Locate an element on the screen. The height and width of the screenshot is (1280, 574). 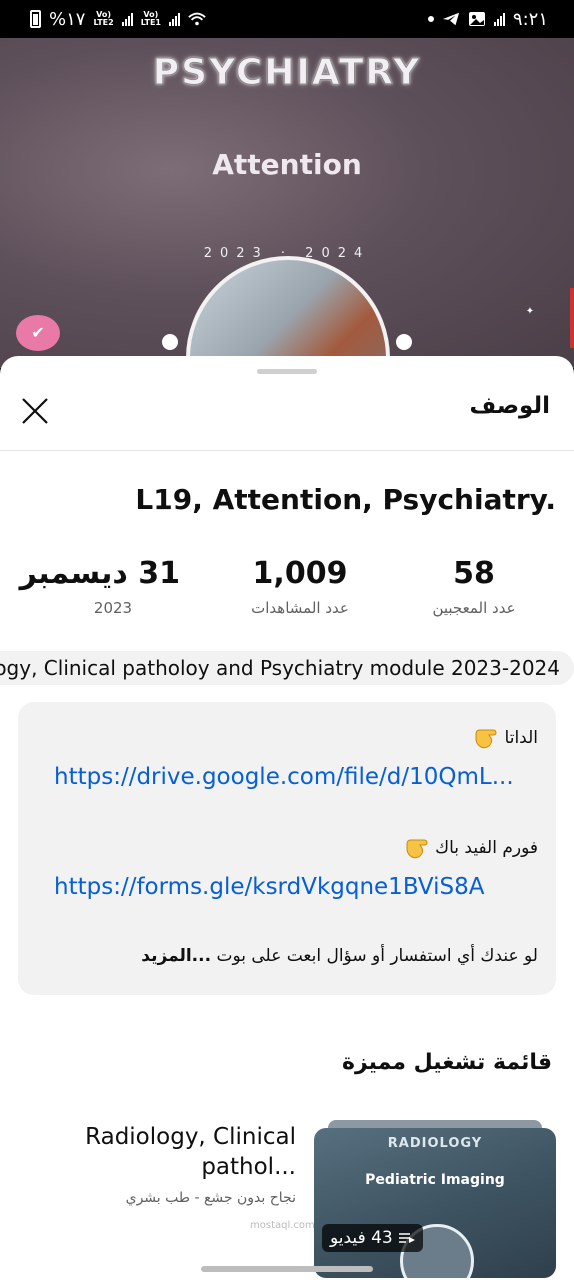
home-indicator is located at coordinates (287, 1269).